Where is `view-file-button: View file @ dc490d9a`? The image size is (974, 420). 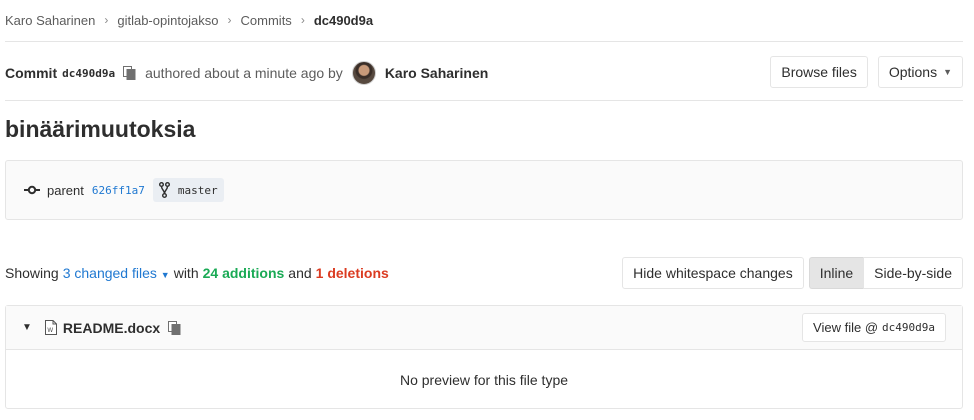 view-file-button: View file @ dc490d9a is located at coordinates (874, 327).